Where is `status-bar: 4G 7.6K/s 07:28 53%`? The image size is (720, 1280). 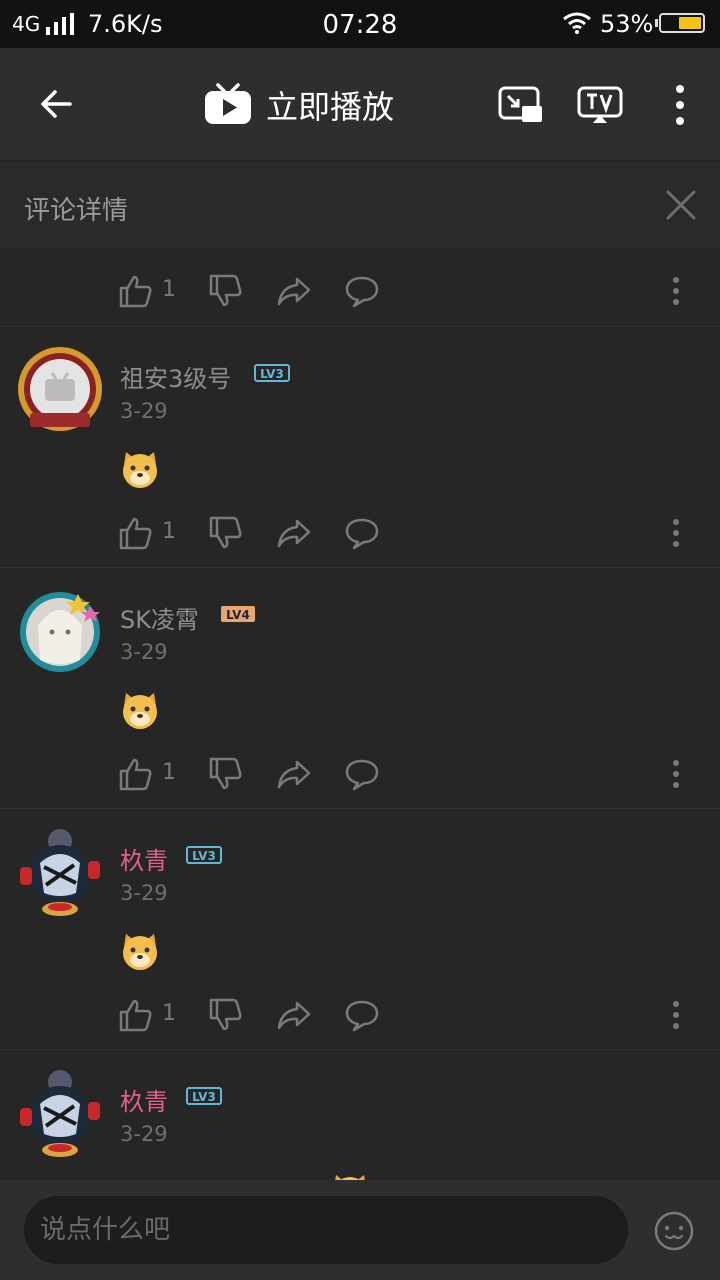
status-bar: 4G 7.6K/s 07:28 53% is located at coordinates (360, 24).